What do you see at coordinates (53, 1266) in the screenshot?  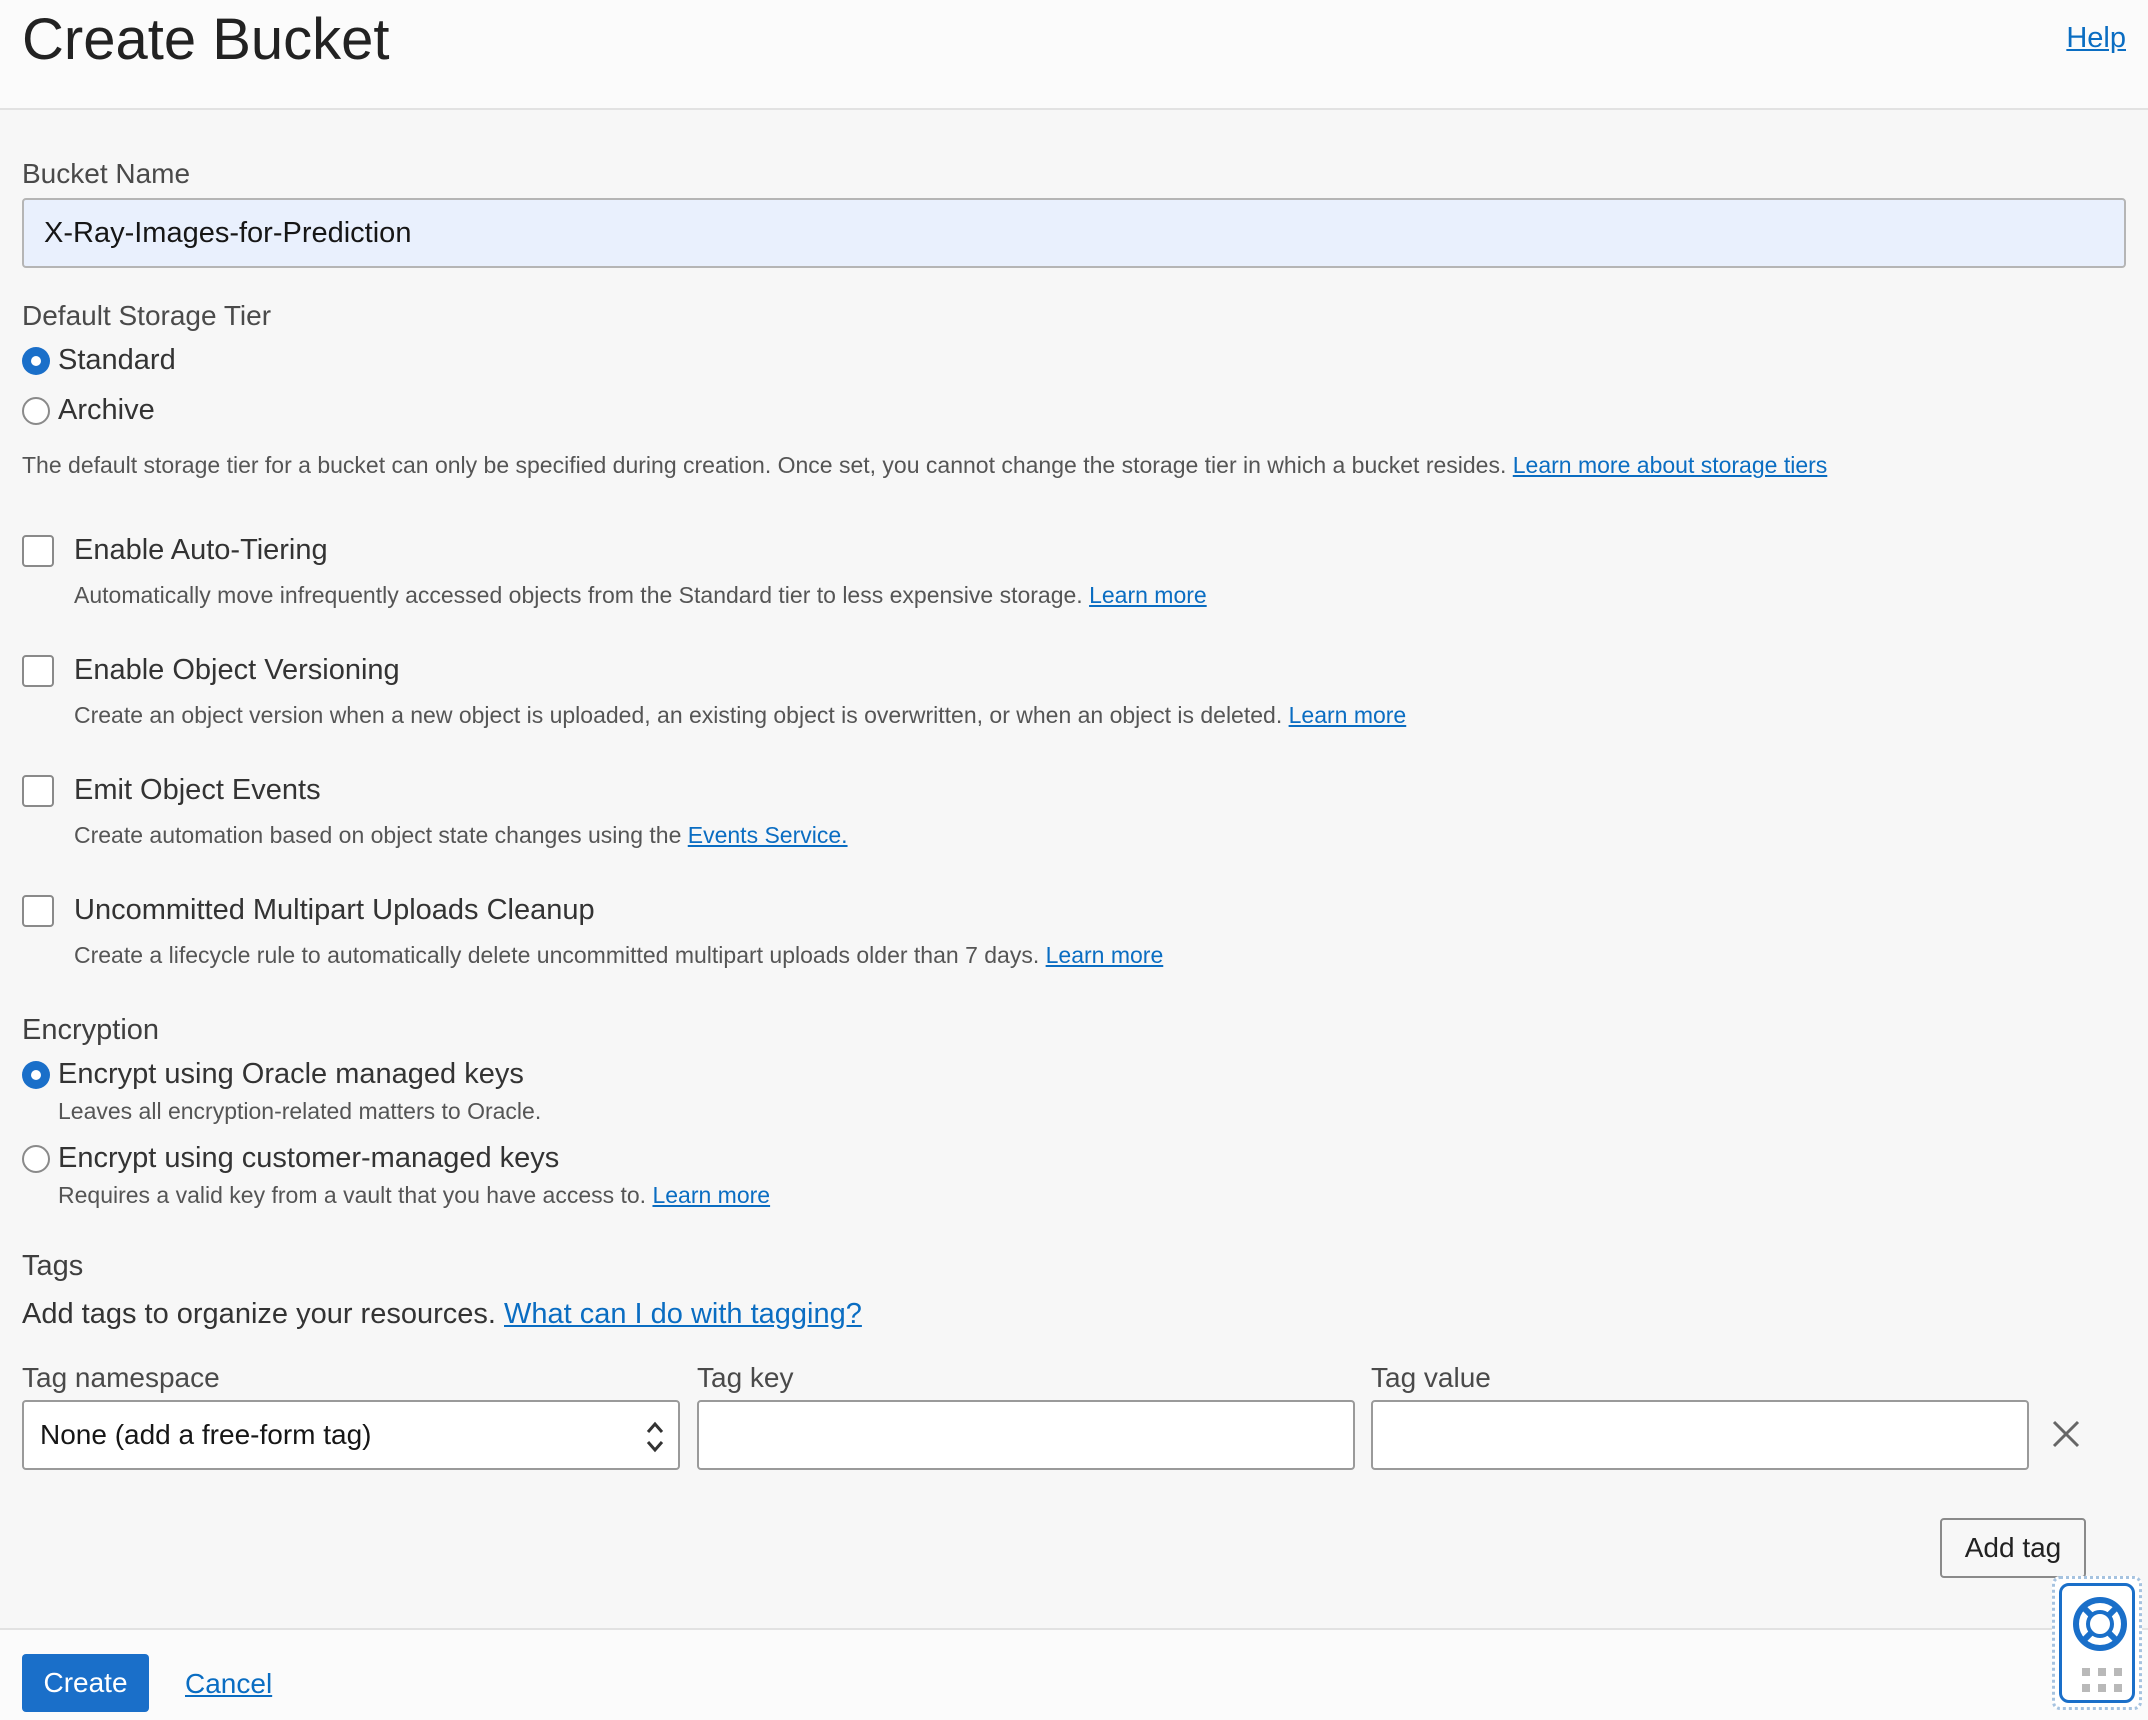 I see `tags-label: Tags` at bounding box center [53, 1266].